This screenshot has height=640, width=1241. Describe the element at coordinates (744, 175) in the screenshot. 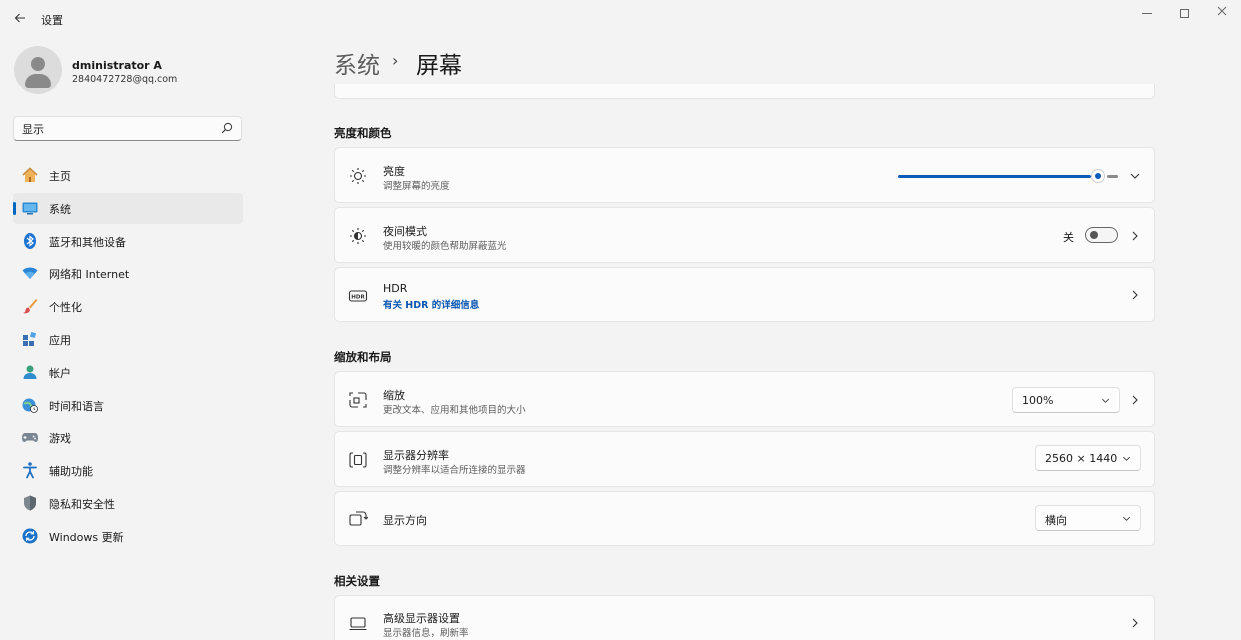

I see `brightness-card: 亮度 调整屏幕的亮度` at that location.